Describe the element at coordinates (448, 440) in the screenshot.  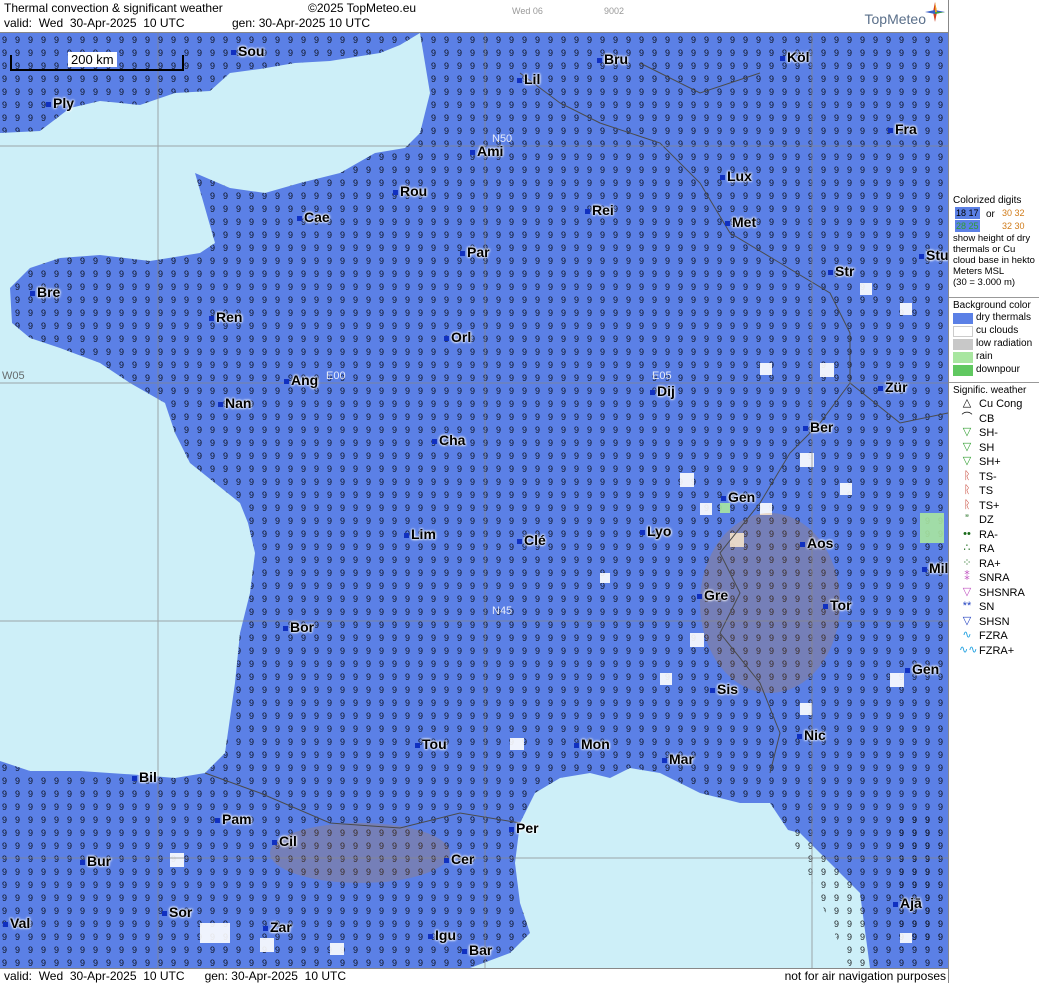
I see `city-chateauroux: Cha` at that location.